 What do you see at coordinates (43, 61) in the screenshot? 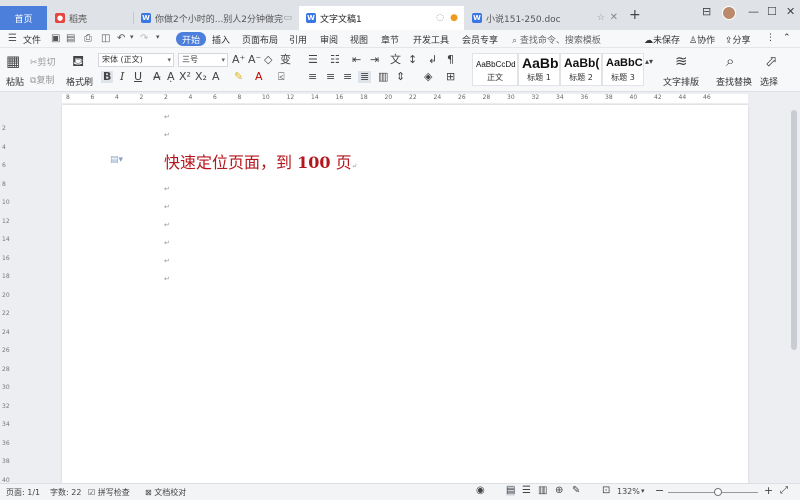
I see `cut-button: ✂剪切` at bounding box center [43, 61].